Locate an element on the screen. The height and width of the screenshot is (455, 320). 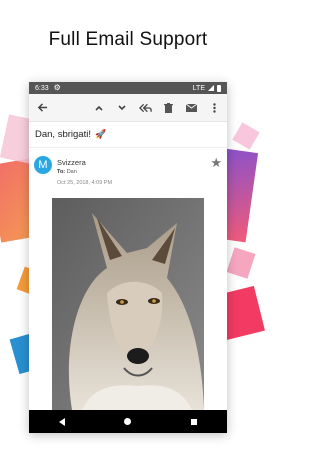
nav-recents-icon is located at coordinates (194, 421).